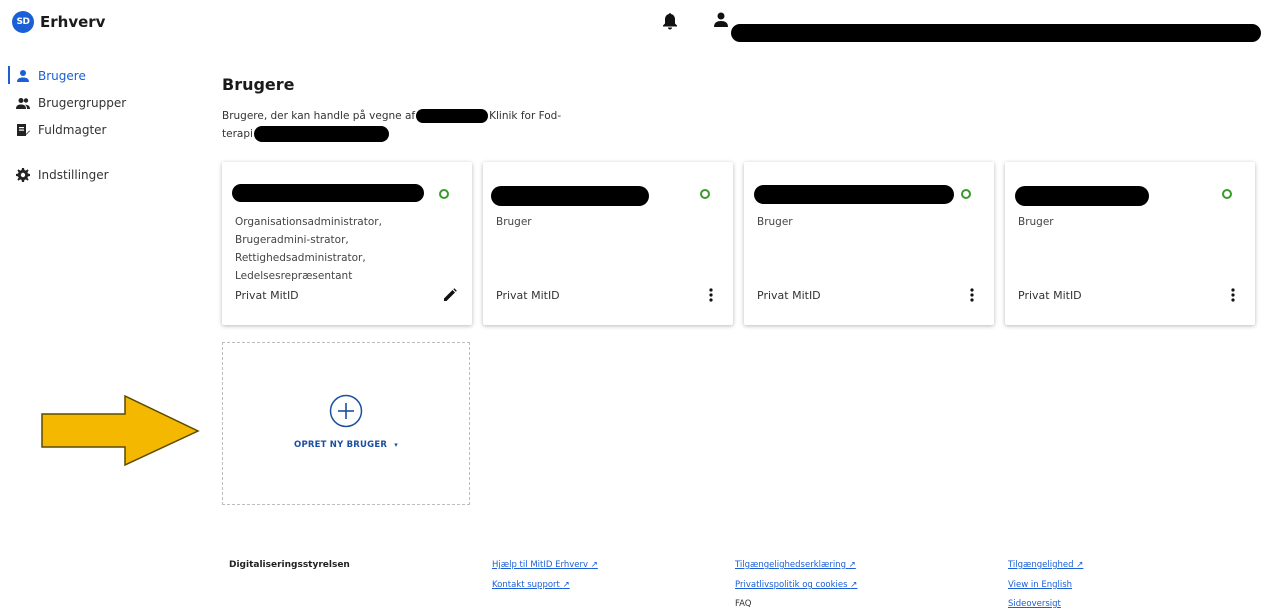  I want to click on footer-link-accessibility-statement: Tilgængelighedserklæring ↗, so click(795, 565).